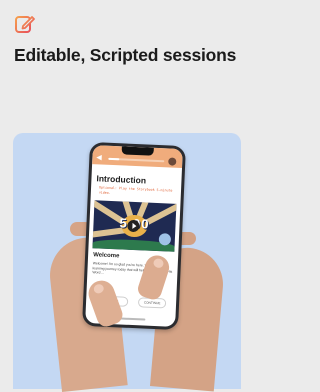 The width and height of the screenshot is (320, 392). I want to click on play-icon, so click(134, 226).